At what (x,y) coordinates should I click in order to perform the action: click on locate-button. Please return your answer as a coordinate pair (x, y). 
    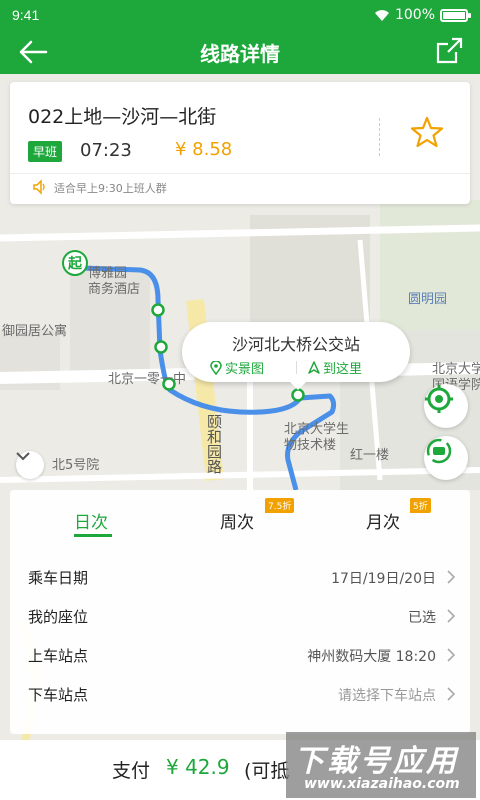
    Looking at the image, I should click on (446, 406).